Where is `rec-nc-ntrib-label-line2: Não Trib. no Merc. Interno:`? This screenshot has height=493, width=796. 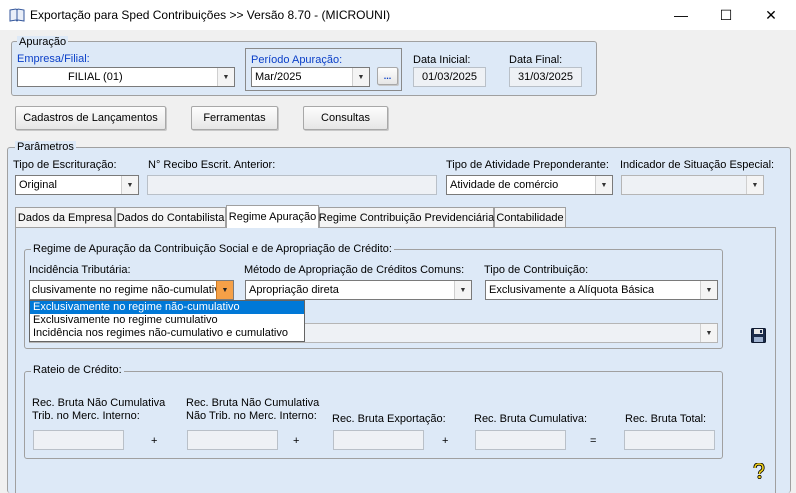 rec-nc-ntrib-label-line2: Não Trib. no Merc. Interno: is located at coordinates (251, 416).